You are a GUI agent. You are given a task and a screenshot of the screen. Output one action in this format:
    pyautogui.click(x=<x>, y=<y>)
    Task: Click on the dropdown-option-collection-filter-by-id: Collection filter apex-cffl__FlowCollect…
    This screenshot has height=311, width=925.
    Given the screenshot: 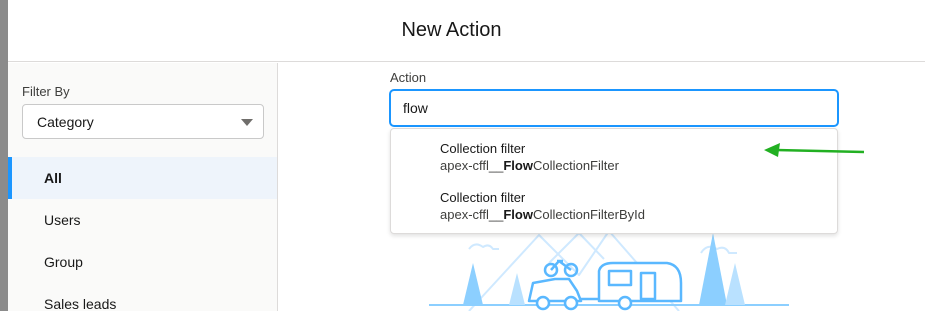 What is the action you would take?
    pyautogui.click(x=542, y=206)
    